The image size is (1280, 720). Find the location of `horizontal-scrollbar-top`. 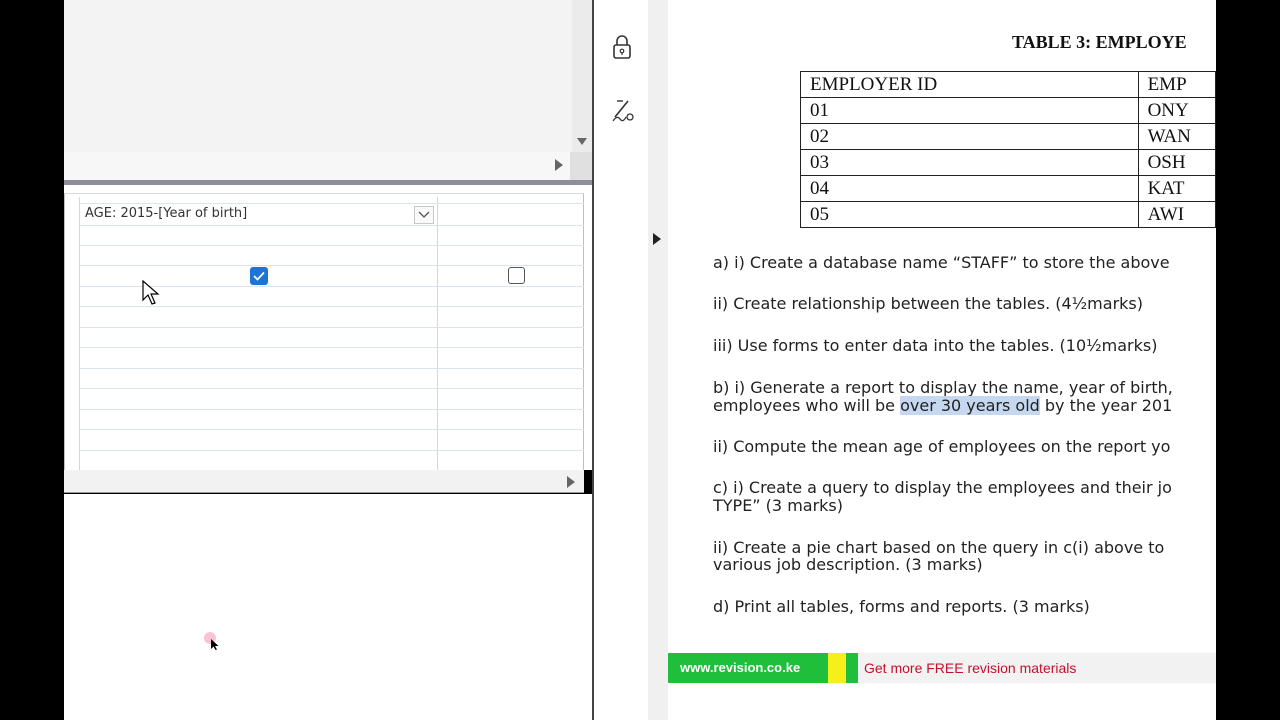

horizontal-scrollbar-top is located at coordinates (328, 166).